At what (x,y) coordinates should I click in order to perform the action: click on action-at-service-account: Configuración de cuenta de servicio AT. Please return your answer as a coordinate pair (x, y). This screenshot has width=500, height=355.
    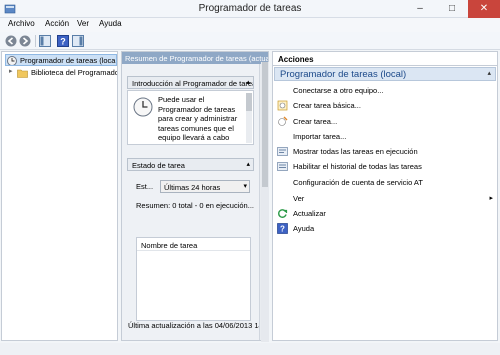
    Looking at the image, I should click on (382, 183).